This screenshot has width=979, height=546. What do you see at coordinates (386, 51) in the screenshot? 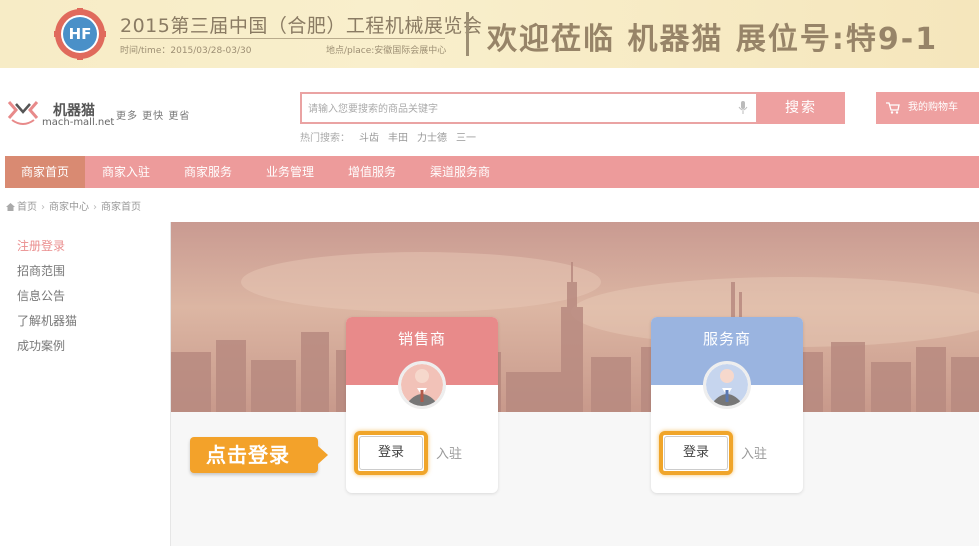
I see `expo-place: 地点/place:安徽国际会展中心` at bounding box center [386, 51].